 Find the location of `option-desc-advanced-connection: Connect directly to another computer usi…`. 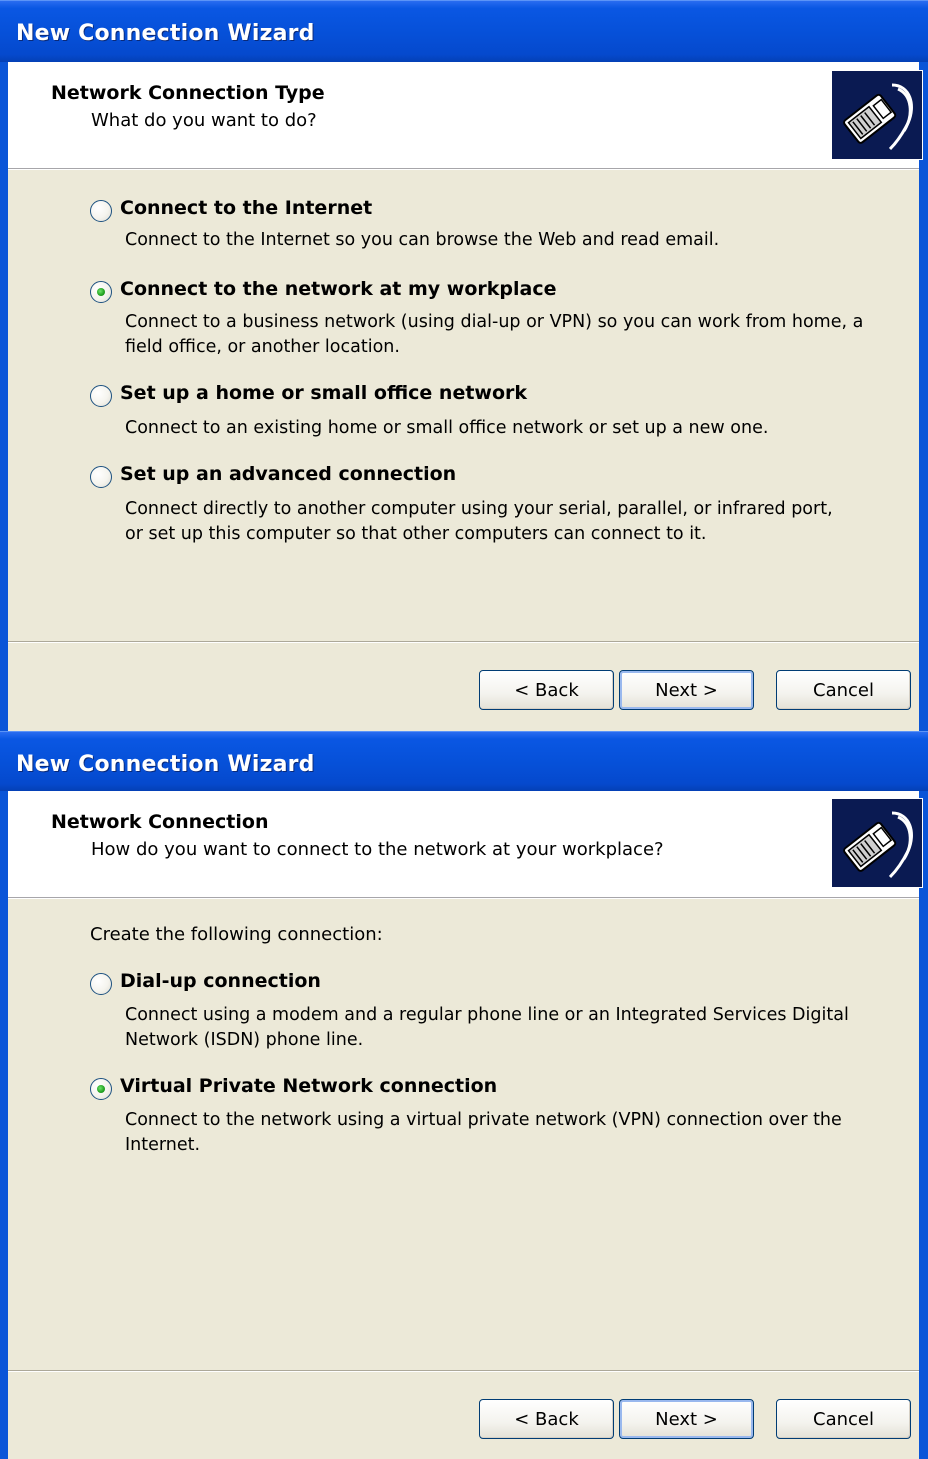

option-desc-advanced-connection: Connect directly to another computer usi… is located at coordinates (479, 521).